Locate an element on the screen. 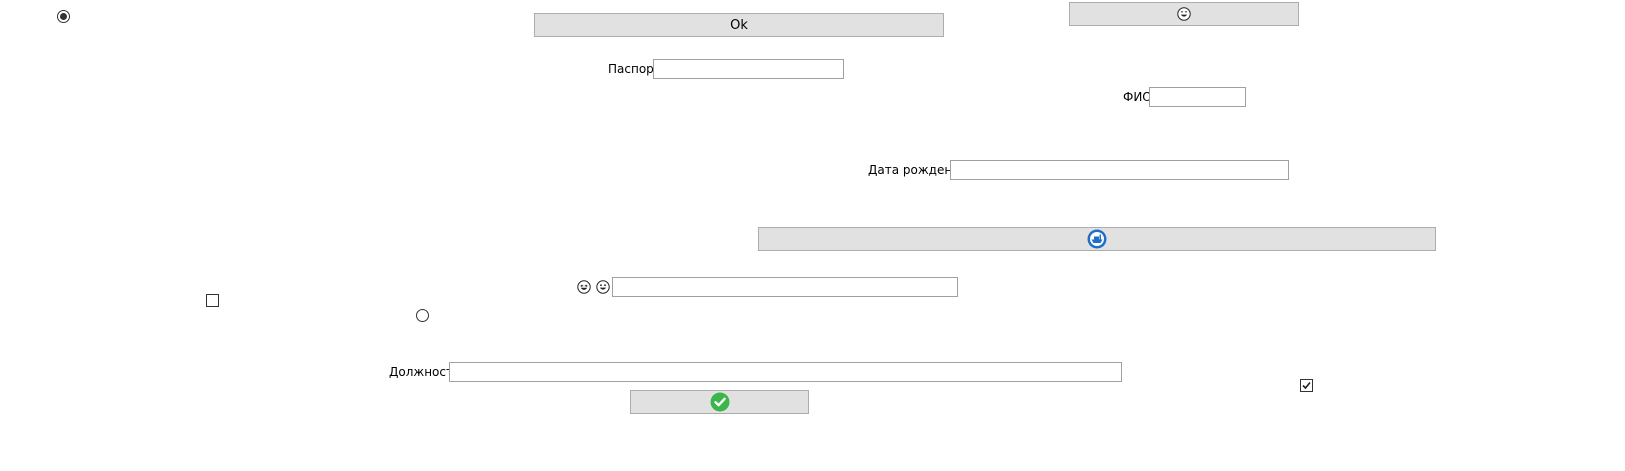 This screenshot has height=471, width=1625. emoji-button is located at coordinates (1184, 14).